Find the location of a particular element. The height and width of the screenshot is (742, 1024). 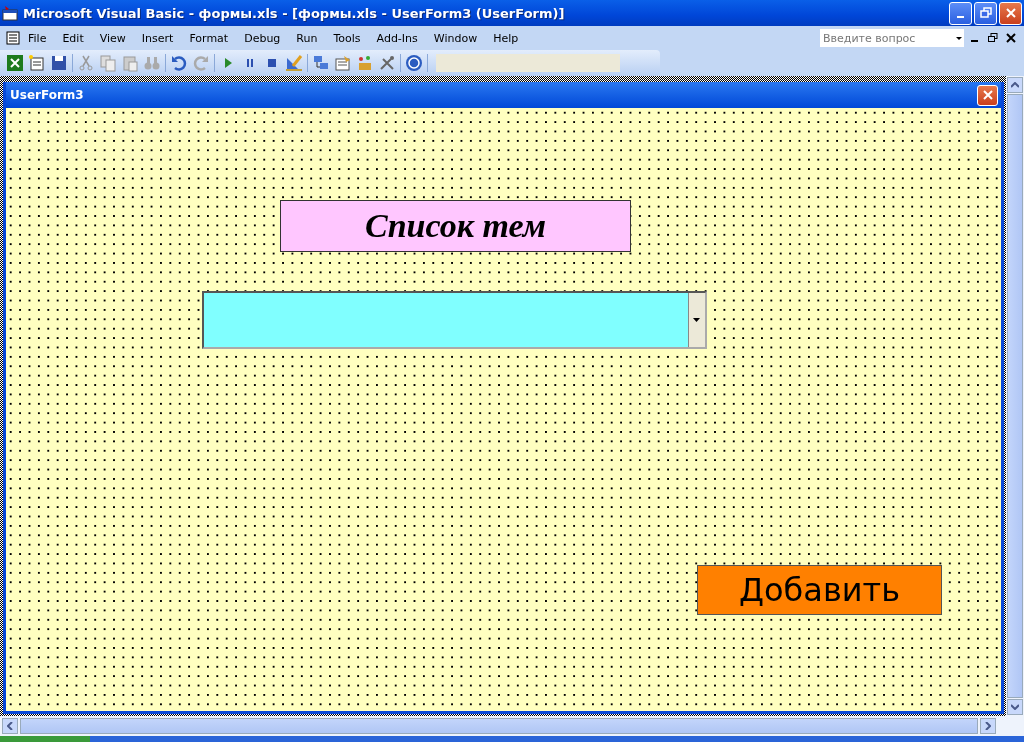

dropdown-icon is located at coordinates (697, 320).